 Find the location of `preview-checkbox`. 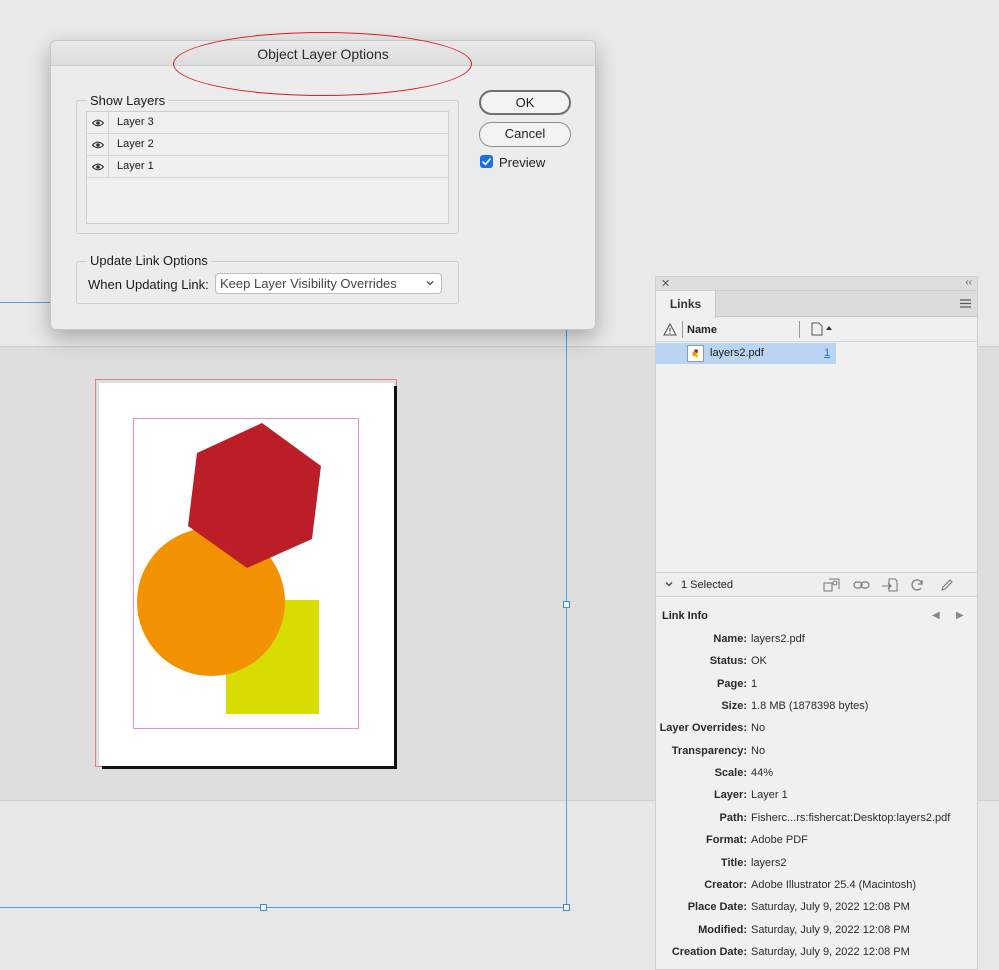

preview-checkbox is located at coordinates (486, 161).